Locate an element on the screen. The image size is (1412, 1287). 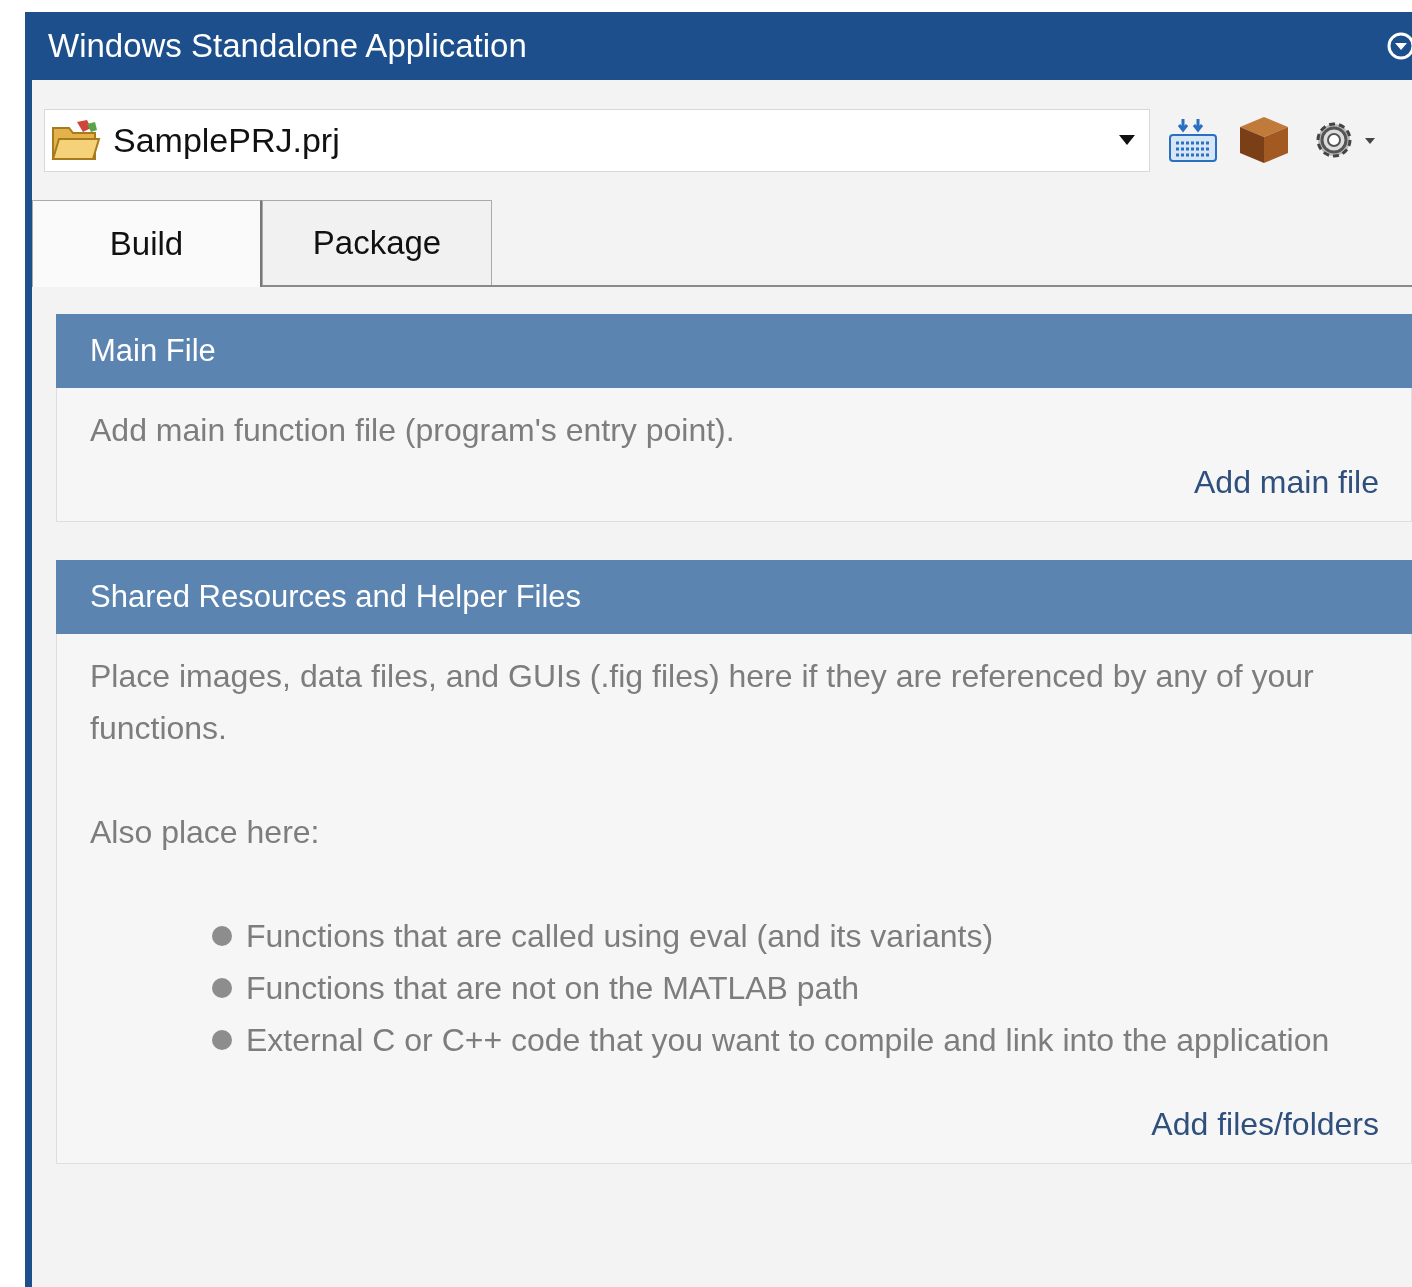
description-text: Place images, data files, and GUIs (.fig files) here if they are referenced by any of your functions. is located at coordinates (702, 702).